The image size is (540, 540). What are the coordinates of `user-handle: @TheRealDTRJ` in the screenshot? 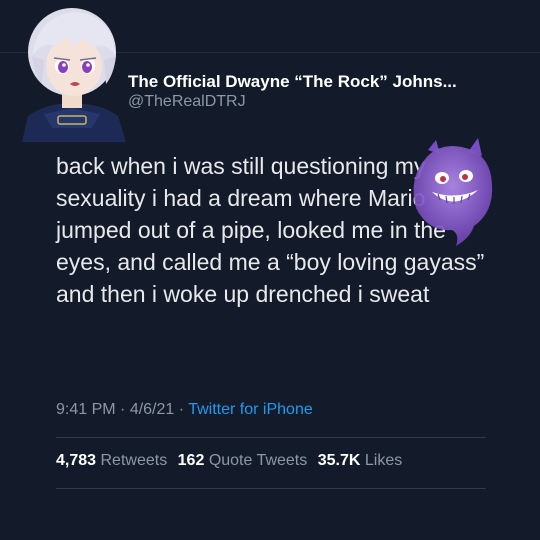 It's located at (187, 102).